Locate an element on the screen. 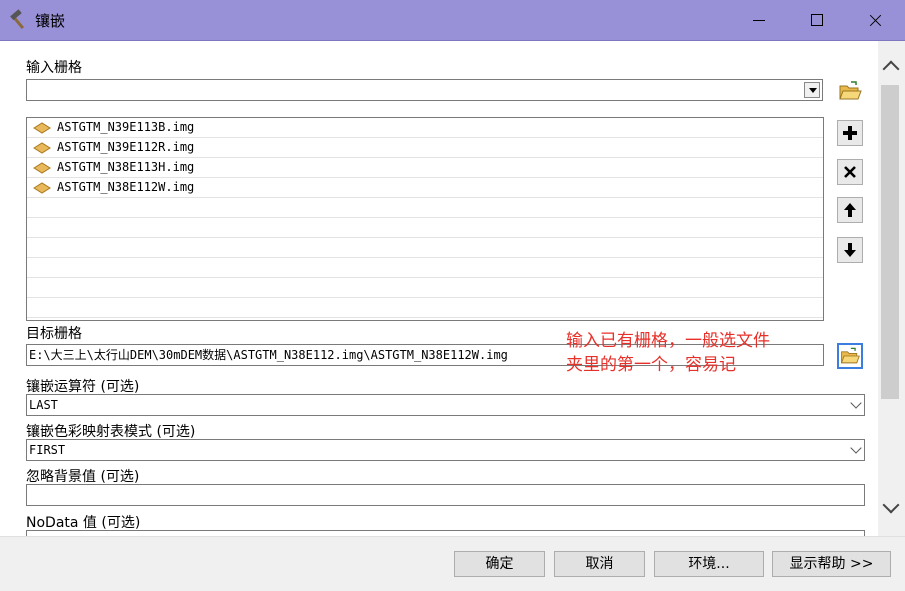 The height and width of the screenshot is (591, 905). close-button is located at coordinates (875, 20).